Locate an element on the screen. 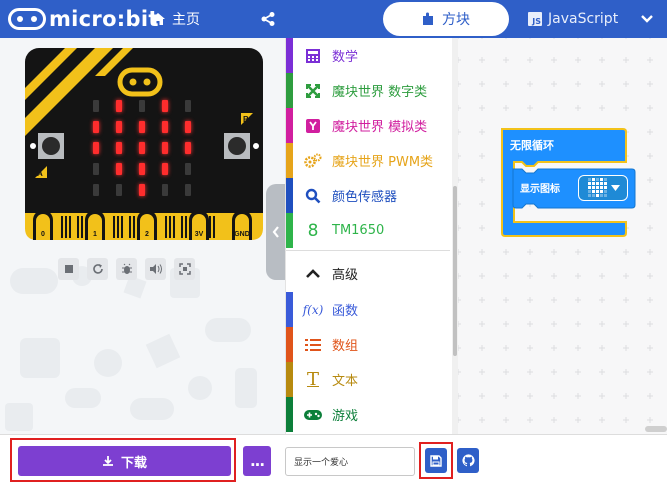 This screenshot has width=667, height=486. microbit-board: A B 0 1 2 3V GND is located at coordinates (144, 144).